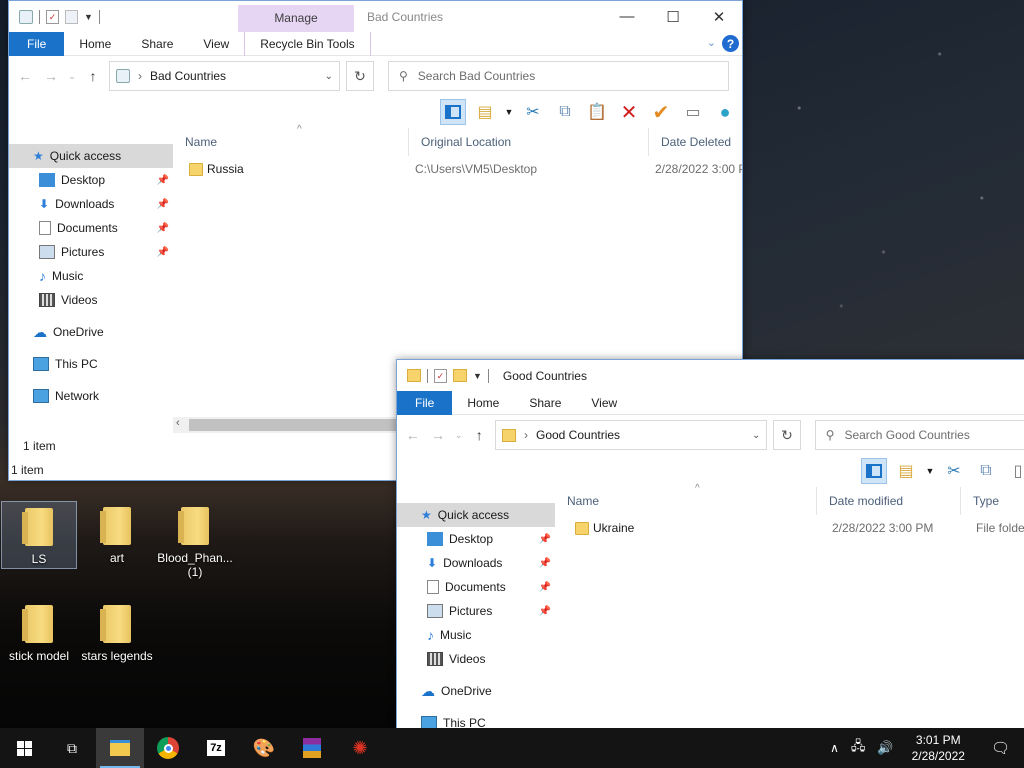 The height and width of the screenshot is (768, 1024). Describe the element at coordinates (631, 435) in the screenshot. I see `address-bar: › Good Countries ⌄` at that location.